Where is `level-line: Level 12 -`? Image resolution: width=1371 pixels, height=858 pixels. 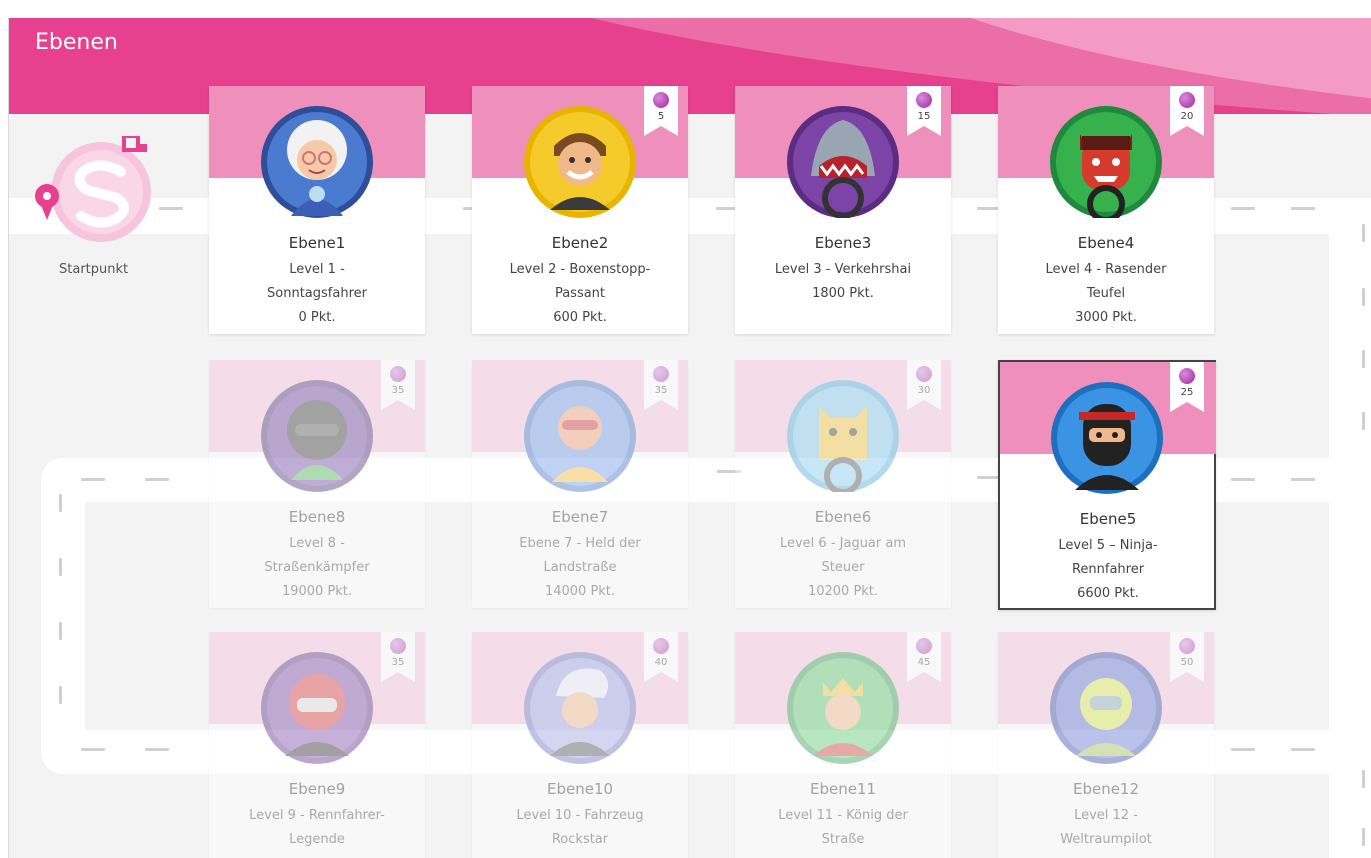 level-line: Level 12 - is located at coordinates (1106, 815).